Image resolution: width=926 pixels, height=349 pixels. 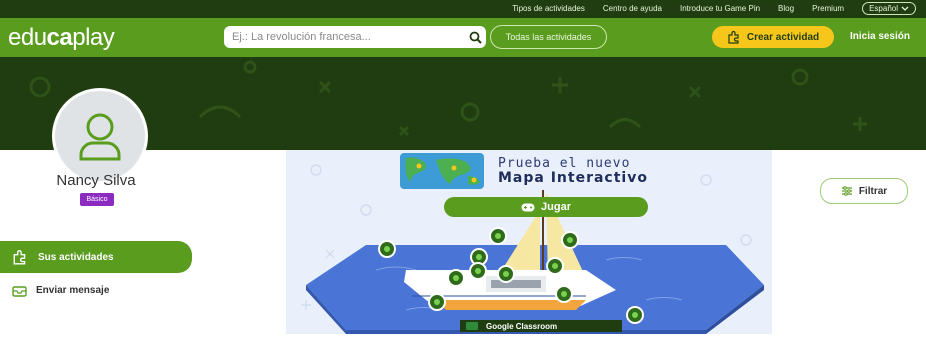 I want to click on login-link: Inicia sesión, so click(x=880, y=36).